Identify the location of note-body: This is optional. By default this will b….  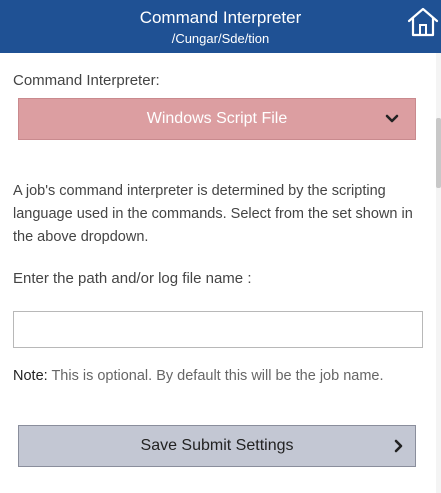
(215, 376).